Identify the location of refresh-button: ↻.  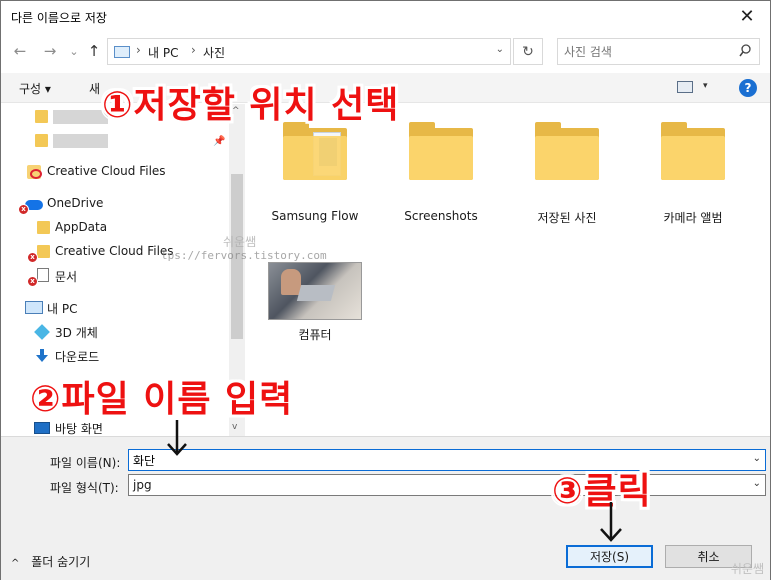
(528, 51).